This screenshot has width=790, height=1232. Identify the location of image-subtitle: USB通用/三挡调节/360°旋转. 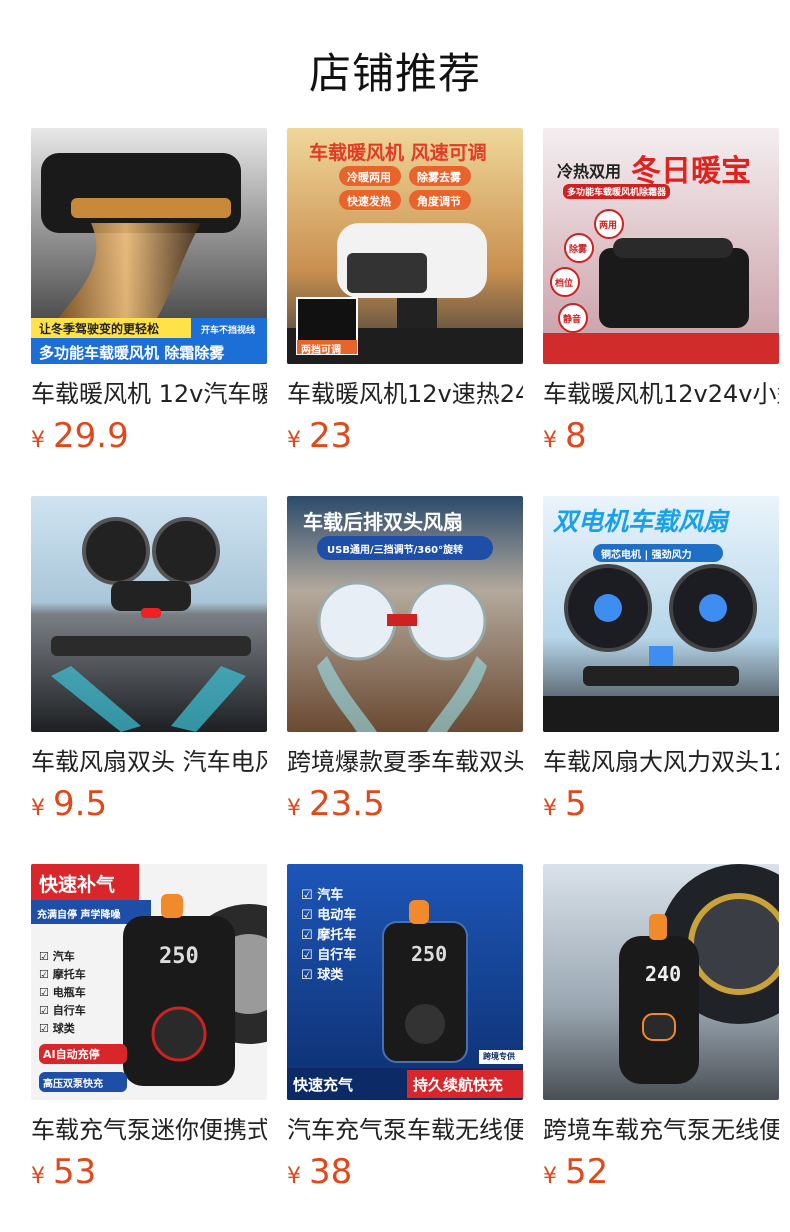
(395, 550).